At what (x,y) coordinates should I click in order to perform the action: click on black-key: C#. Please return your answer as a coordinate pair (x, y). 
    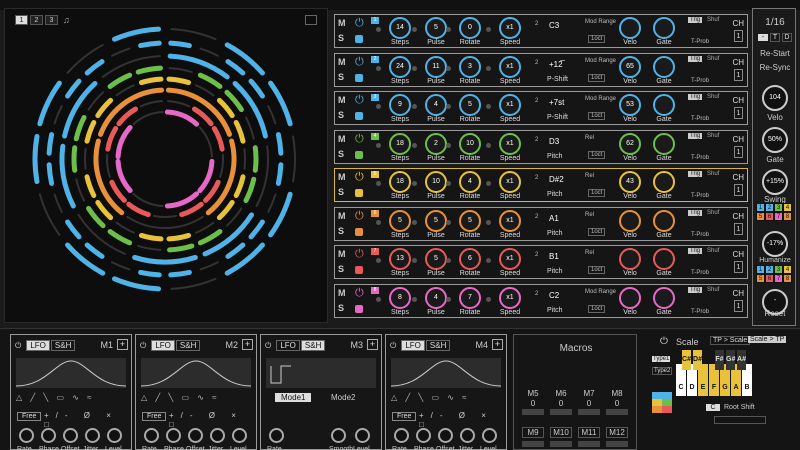
    Looking at the image, I should click on (686, 360).